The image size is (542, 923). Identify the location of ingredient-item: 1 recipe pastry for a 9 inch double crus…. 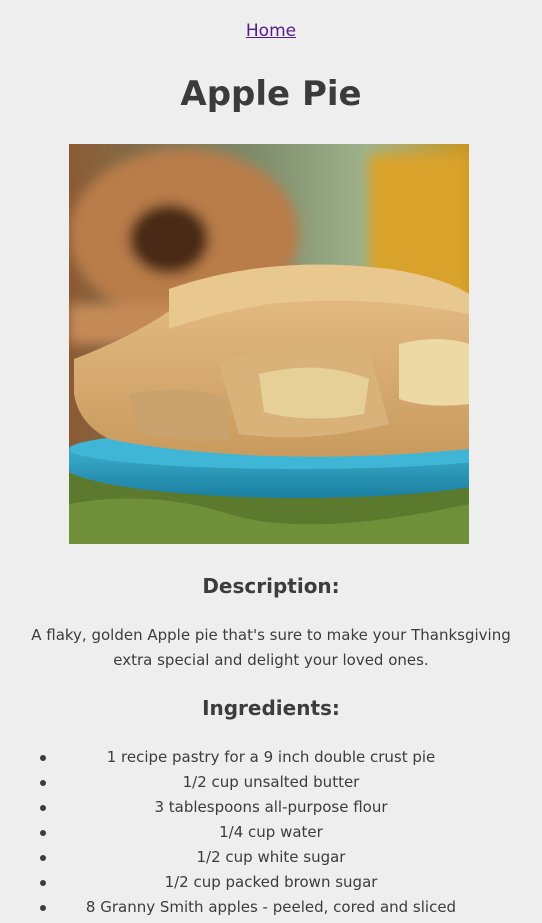
(291, 757).